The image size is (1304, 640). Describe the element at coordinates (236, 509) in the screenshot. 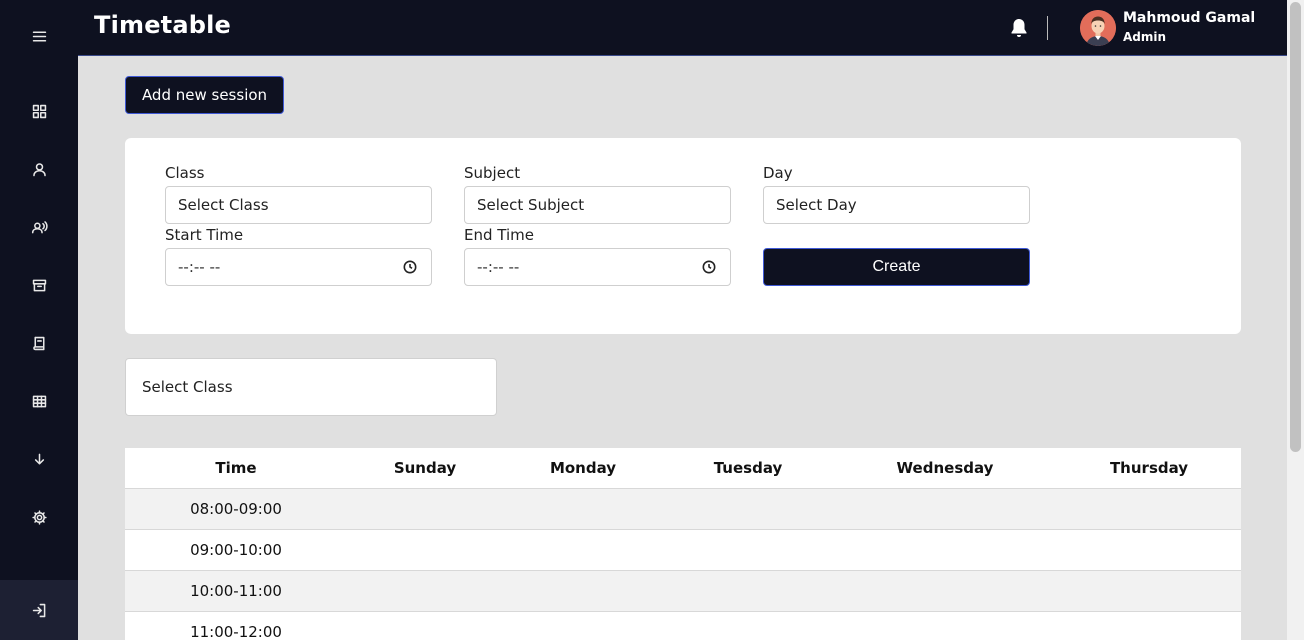

I see `time-slot: 08:00-09:00` at that location.